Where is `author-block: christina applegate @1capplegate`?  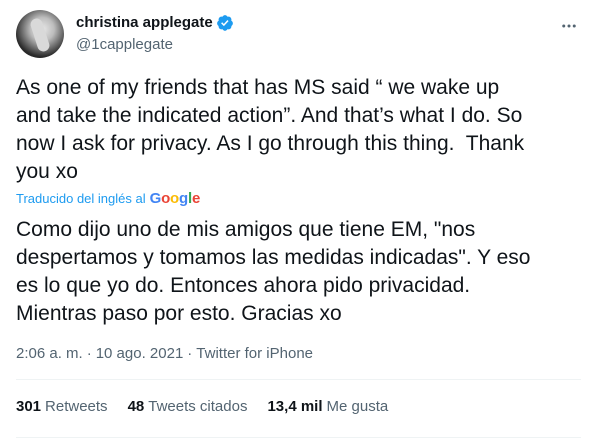 author-block: christina applegate @1capplegate is located at coordinates (155, 34).